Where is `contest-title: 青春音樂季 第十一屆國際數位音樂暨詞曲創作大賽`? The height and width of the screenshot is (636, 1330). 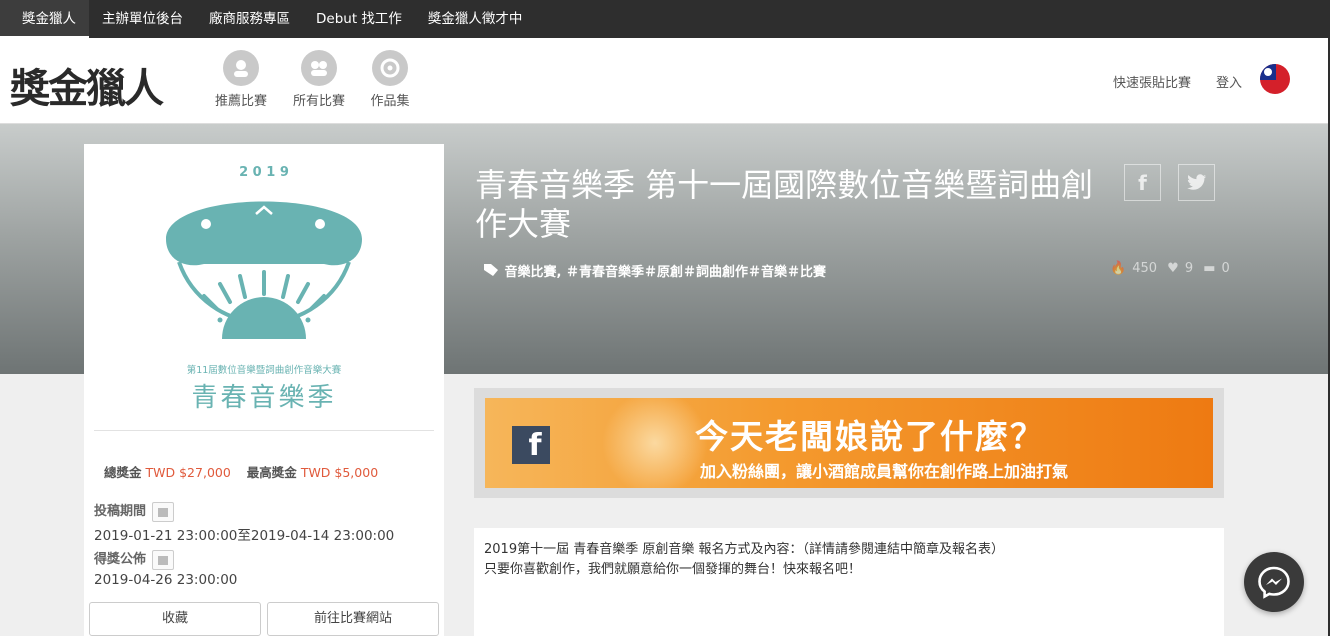
contest-title: 青春音樂季 第十一屆國際數位音樂暨詞曲創作大賽 is located at coordinates (784, 204).